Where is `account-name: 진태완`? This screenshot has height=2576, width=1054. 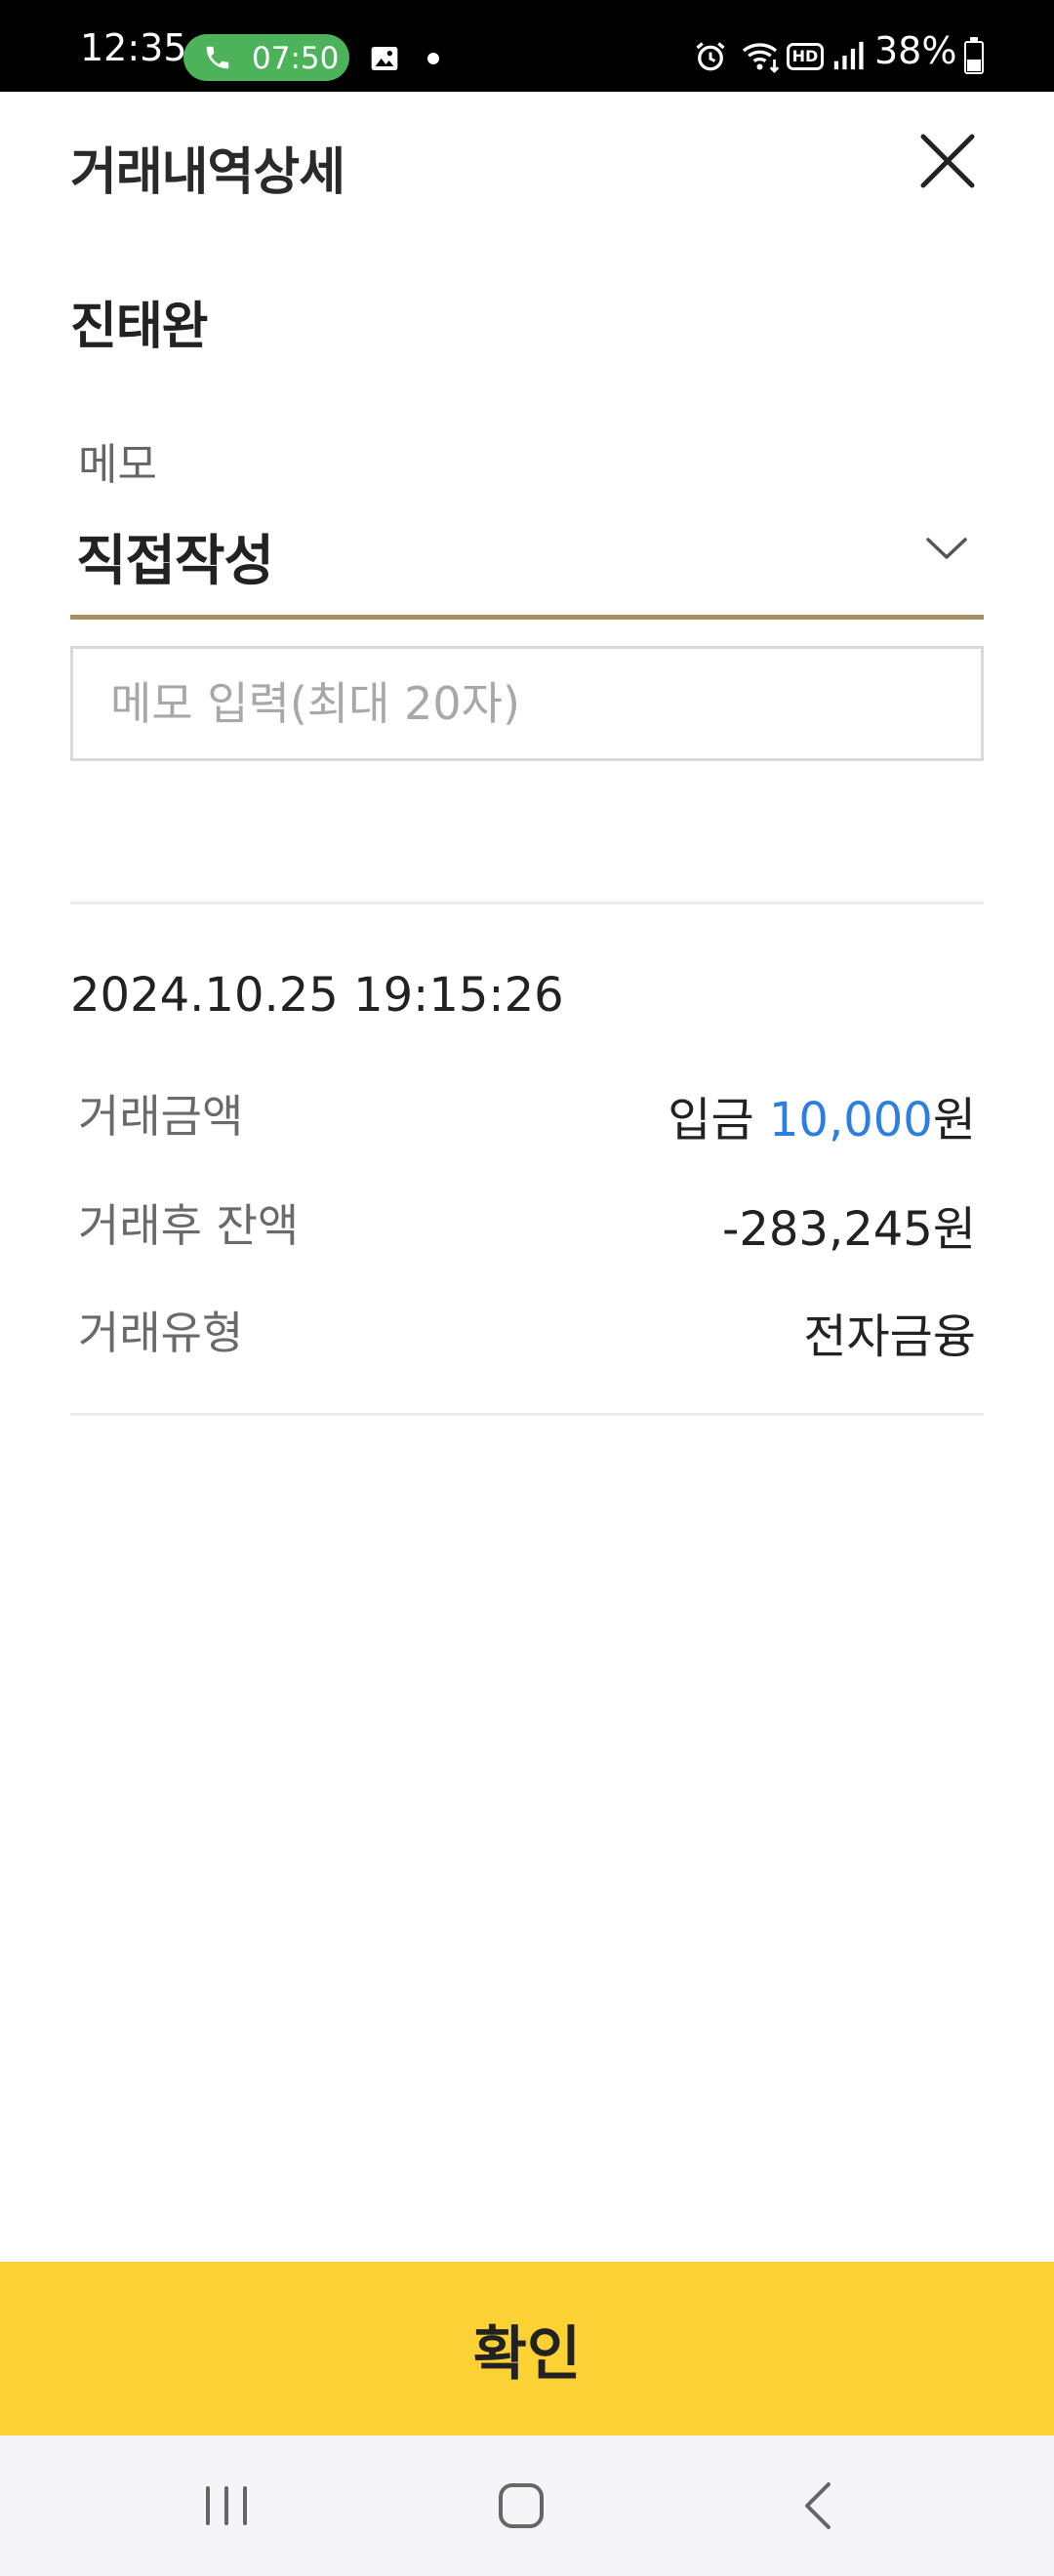
account-name: 진태완 is located at coordinates (139, 327).